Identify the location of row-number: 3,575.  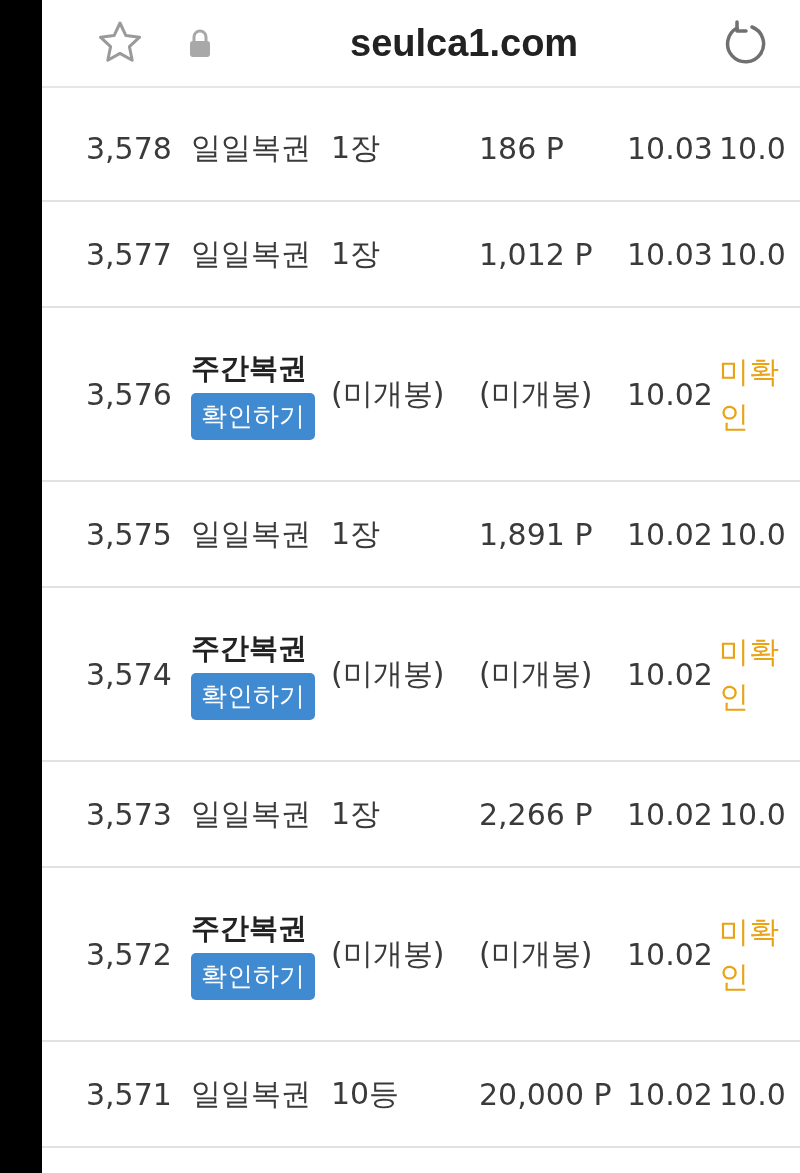
(129, 534).